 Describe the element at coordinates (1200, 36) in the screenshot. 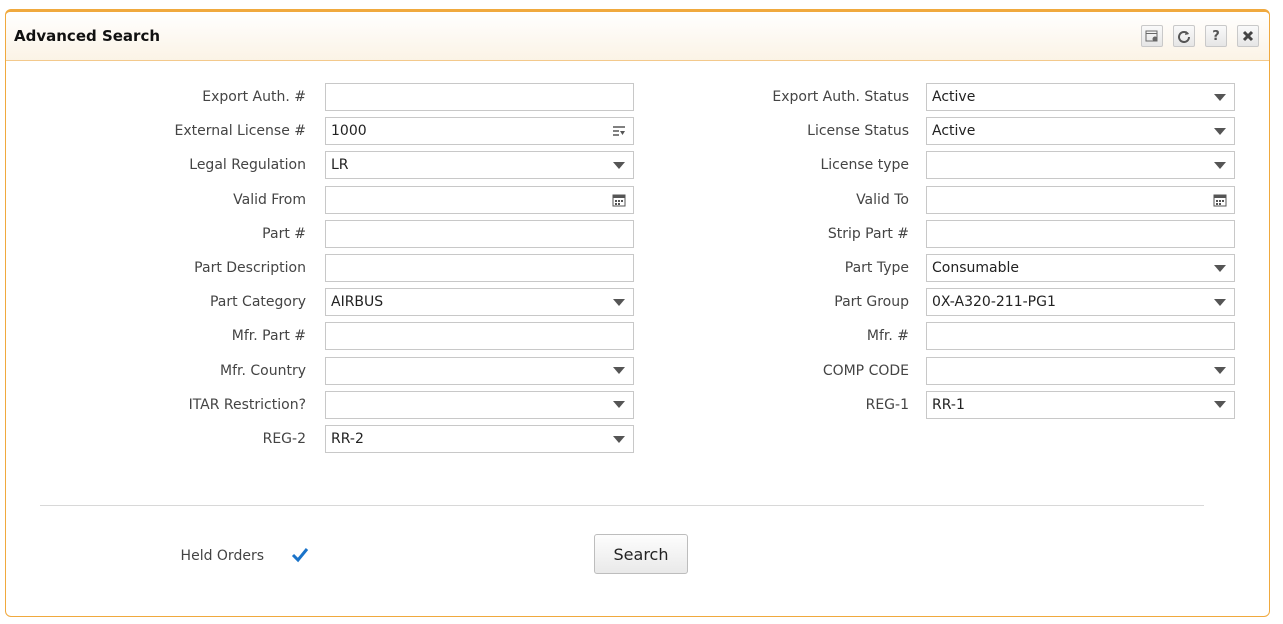

I see `title-toolbar: ?` at that location.